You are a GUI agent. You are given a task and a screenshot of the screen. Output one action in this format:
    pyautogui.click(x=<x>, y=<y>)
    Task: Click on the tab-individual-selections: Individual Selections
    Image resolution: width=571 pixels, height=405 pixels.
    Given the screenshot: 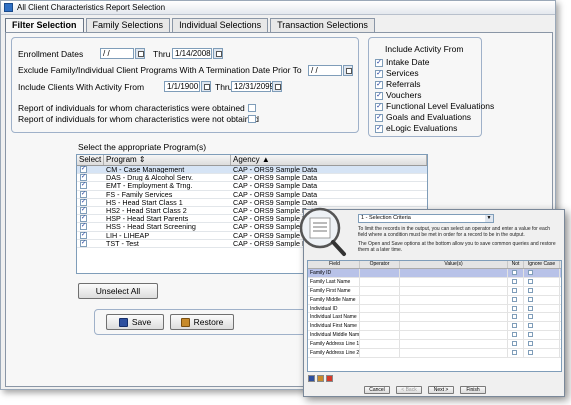 What is the action you would take?
    pyautogui.click(x=220, y=25)
    